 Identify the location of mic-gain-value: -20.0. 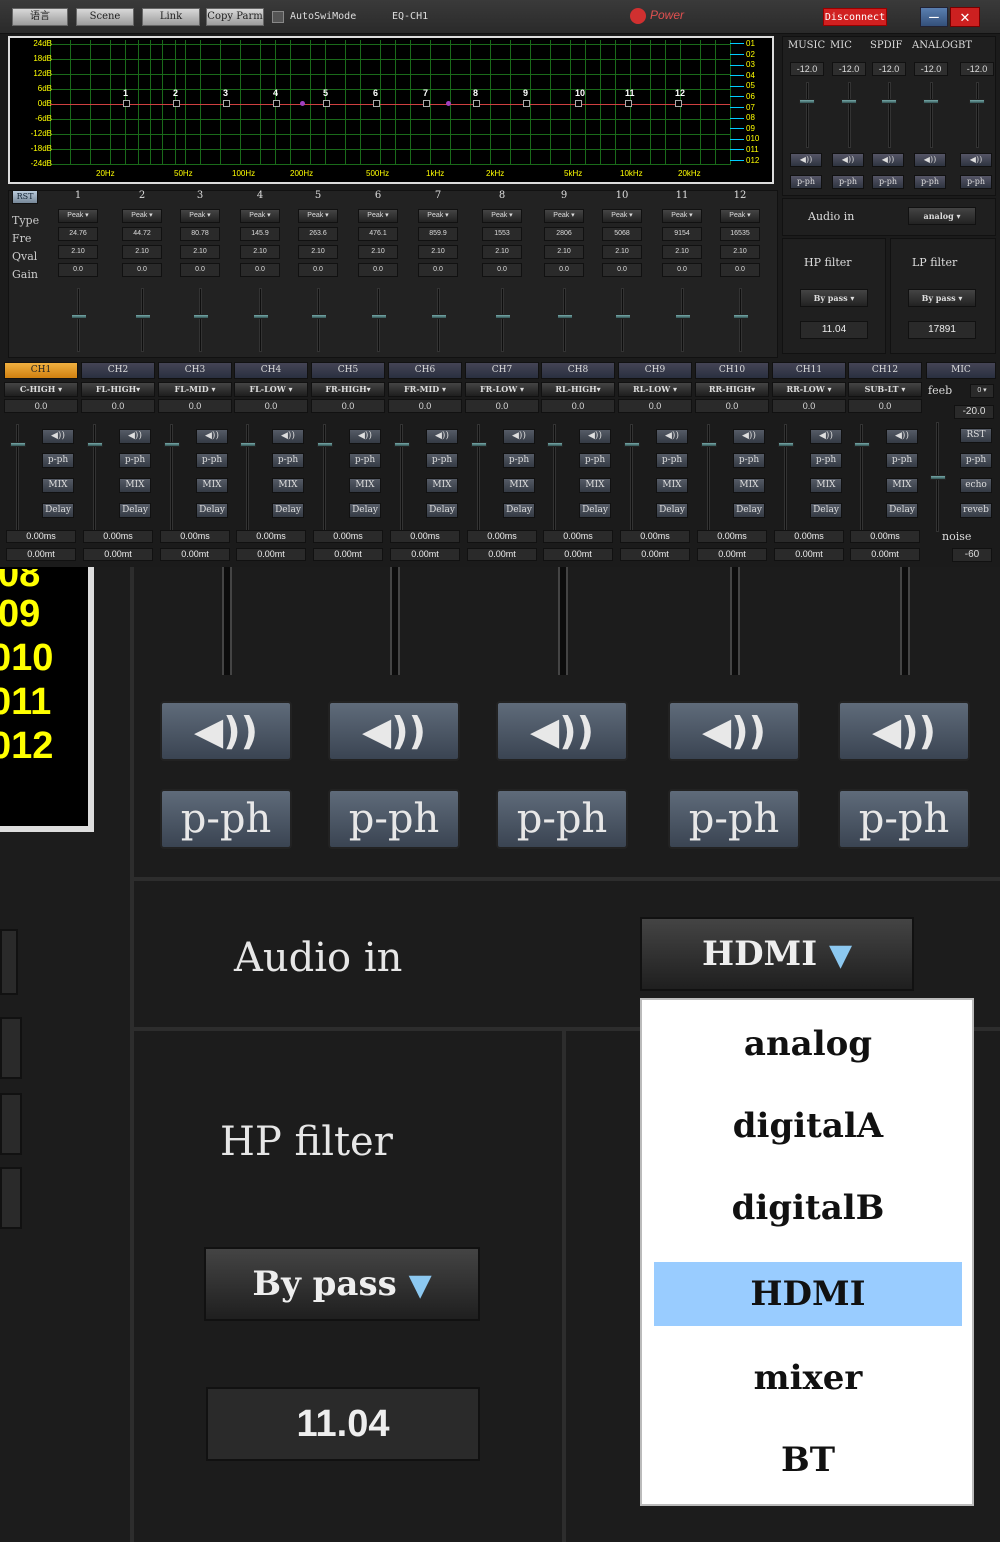
(974, 412).